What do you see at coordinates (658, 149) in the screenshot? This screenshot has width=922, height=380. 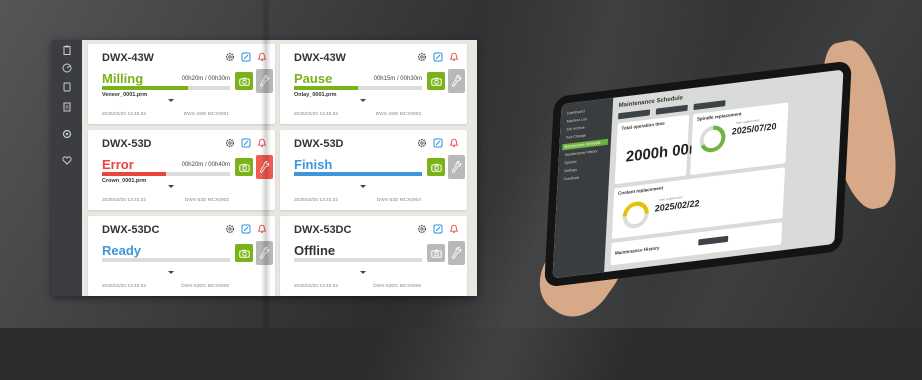 I see `total-operation-panel: Total operation time 2000h 00m` at bounding box center [658, 149].